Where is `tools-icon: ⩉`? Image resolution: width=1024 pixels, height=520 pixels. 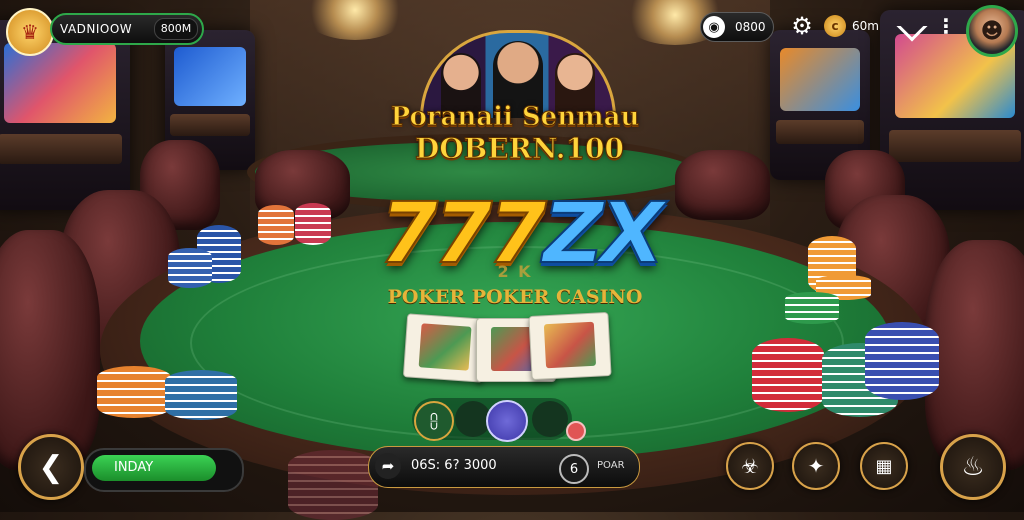
tools-icon: ⩉ is located at coordinates (434, 421).